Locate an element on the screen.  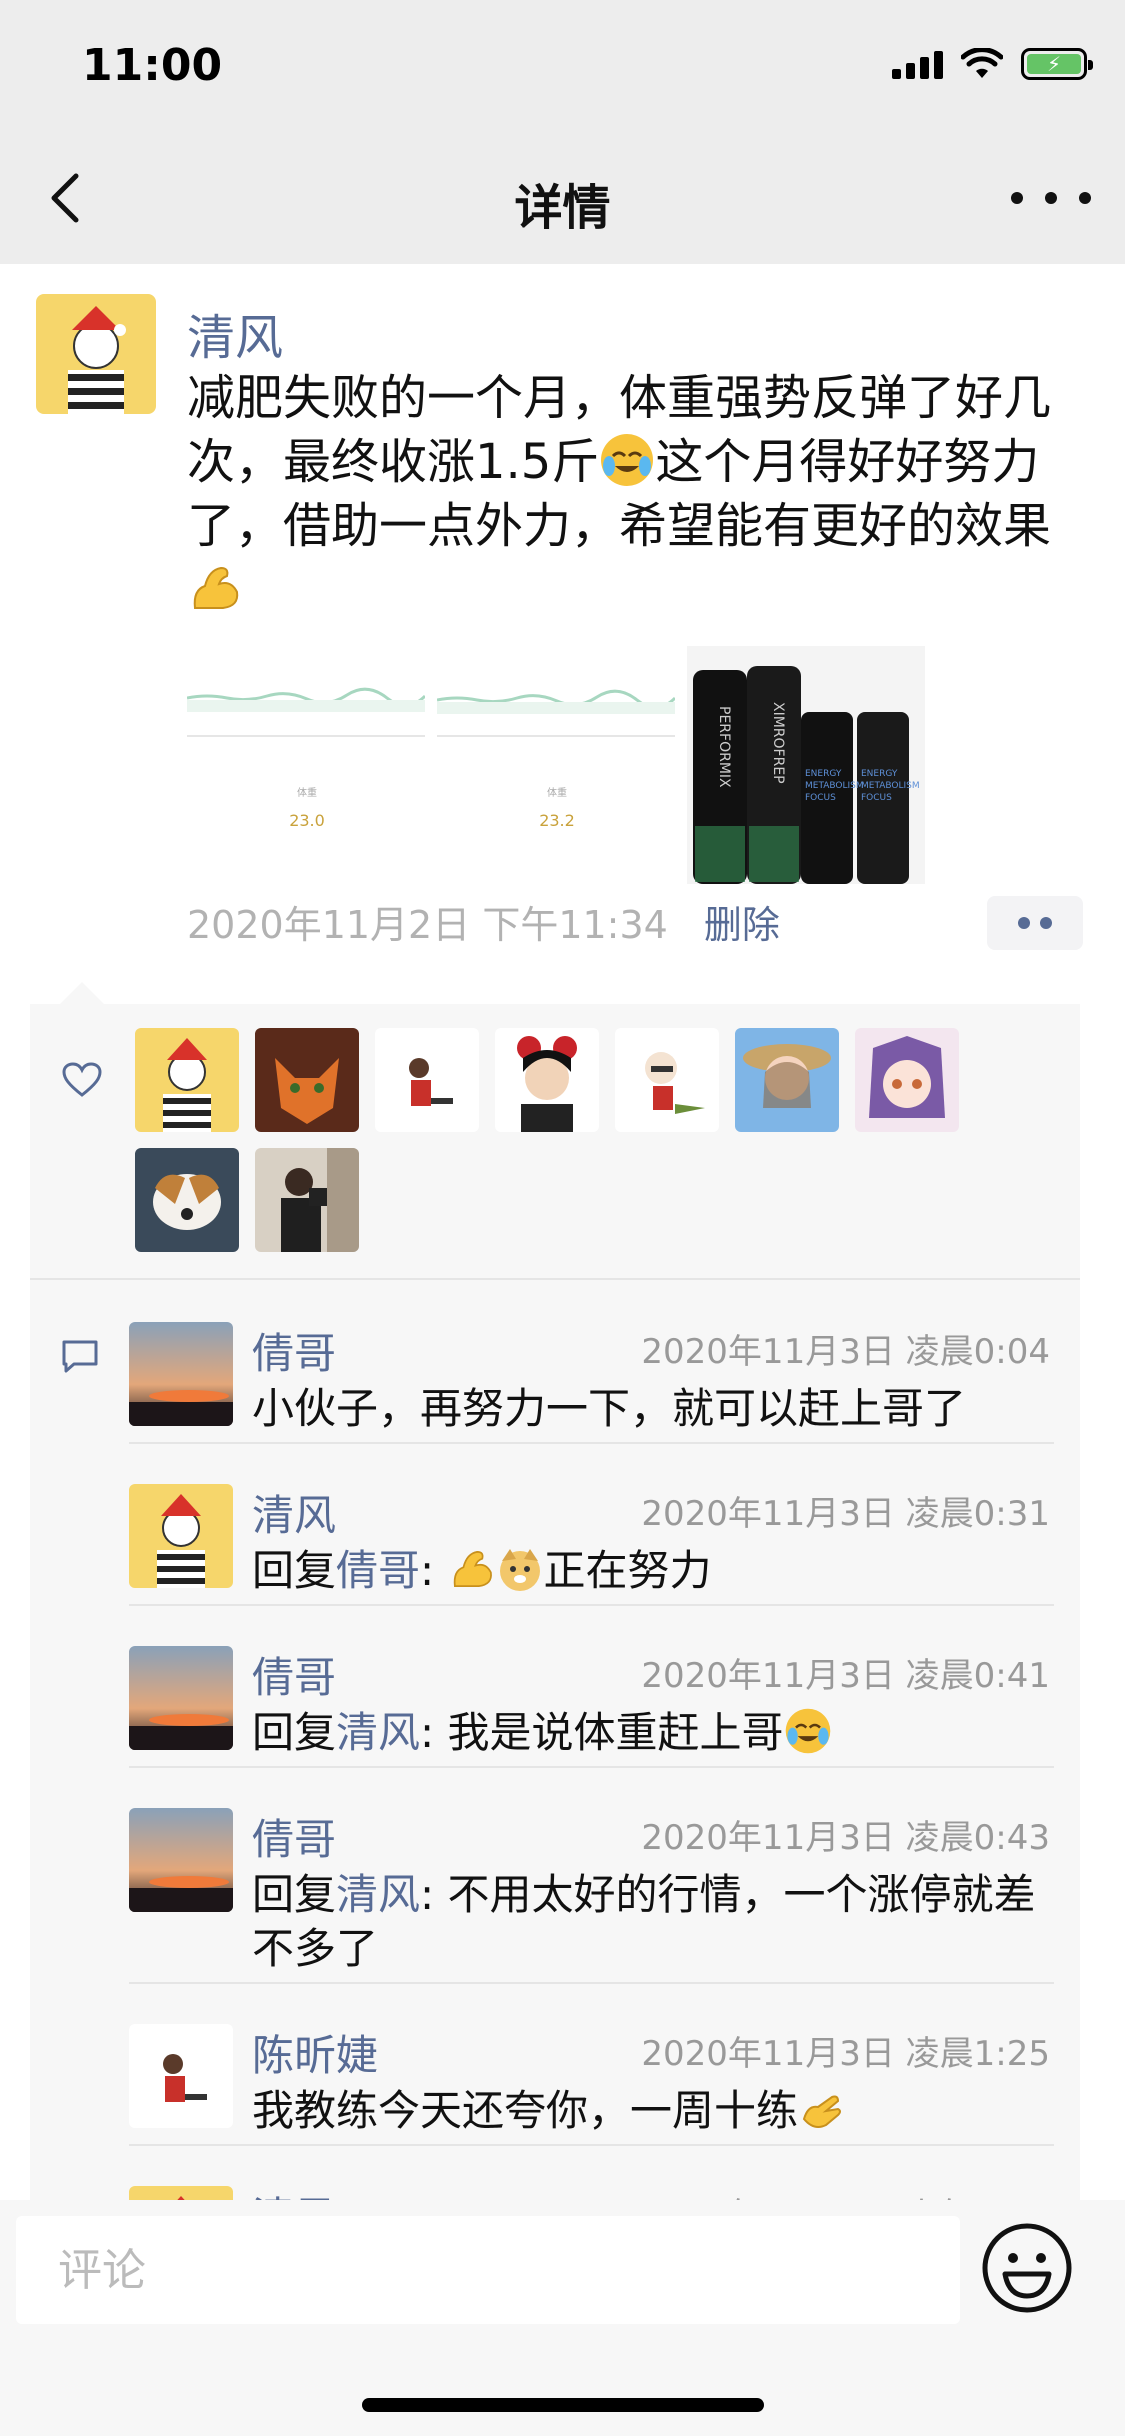
page-title: 详情 is located at coordinates (562, 208).